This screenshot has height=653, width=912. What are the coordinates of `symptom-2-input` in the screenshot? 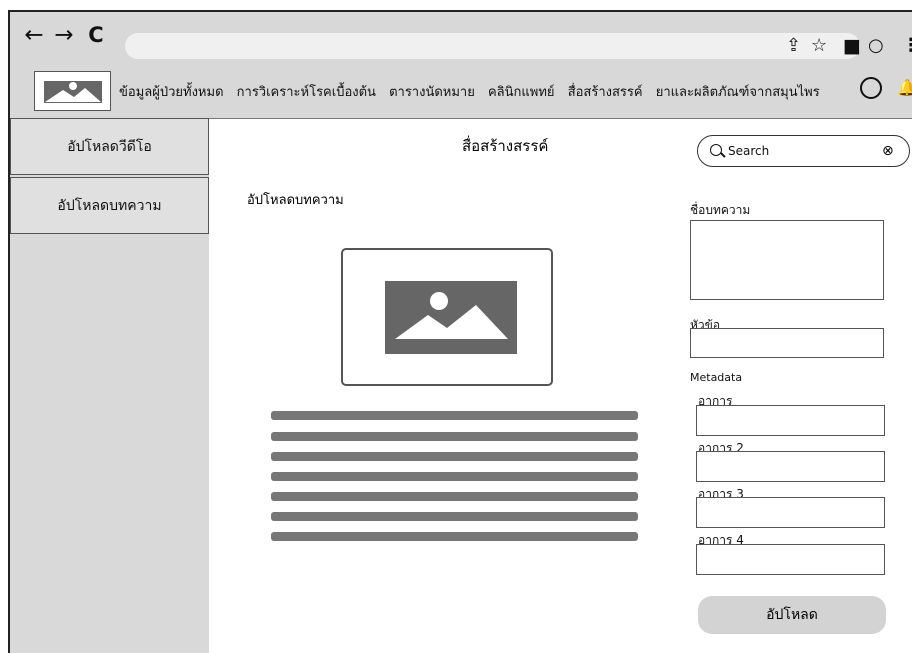 It's located at (790, 466).